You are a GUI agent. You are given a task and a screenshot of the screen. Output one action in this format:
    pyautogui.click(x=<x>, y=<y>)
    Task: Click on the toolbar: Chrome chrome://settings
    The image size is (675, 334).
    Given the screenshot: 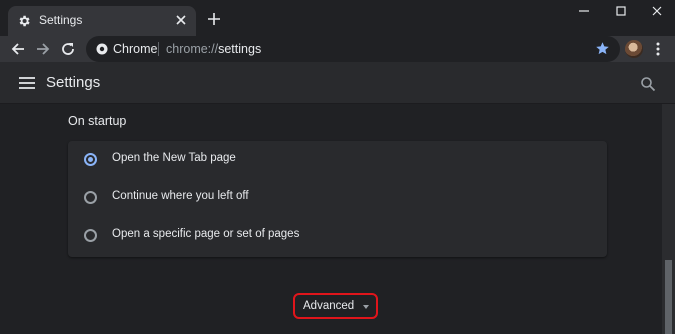 What is the action you would take?
    pyautogui.click(x=337, y=49)
    